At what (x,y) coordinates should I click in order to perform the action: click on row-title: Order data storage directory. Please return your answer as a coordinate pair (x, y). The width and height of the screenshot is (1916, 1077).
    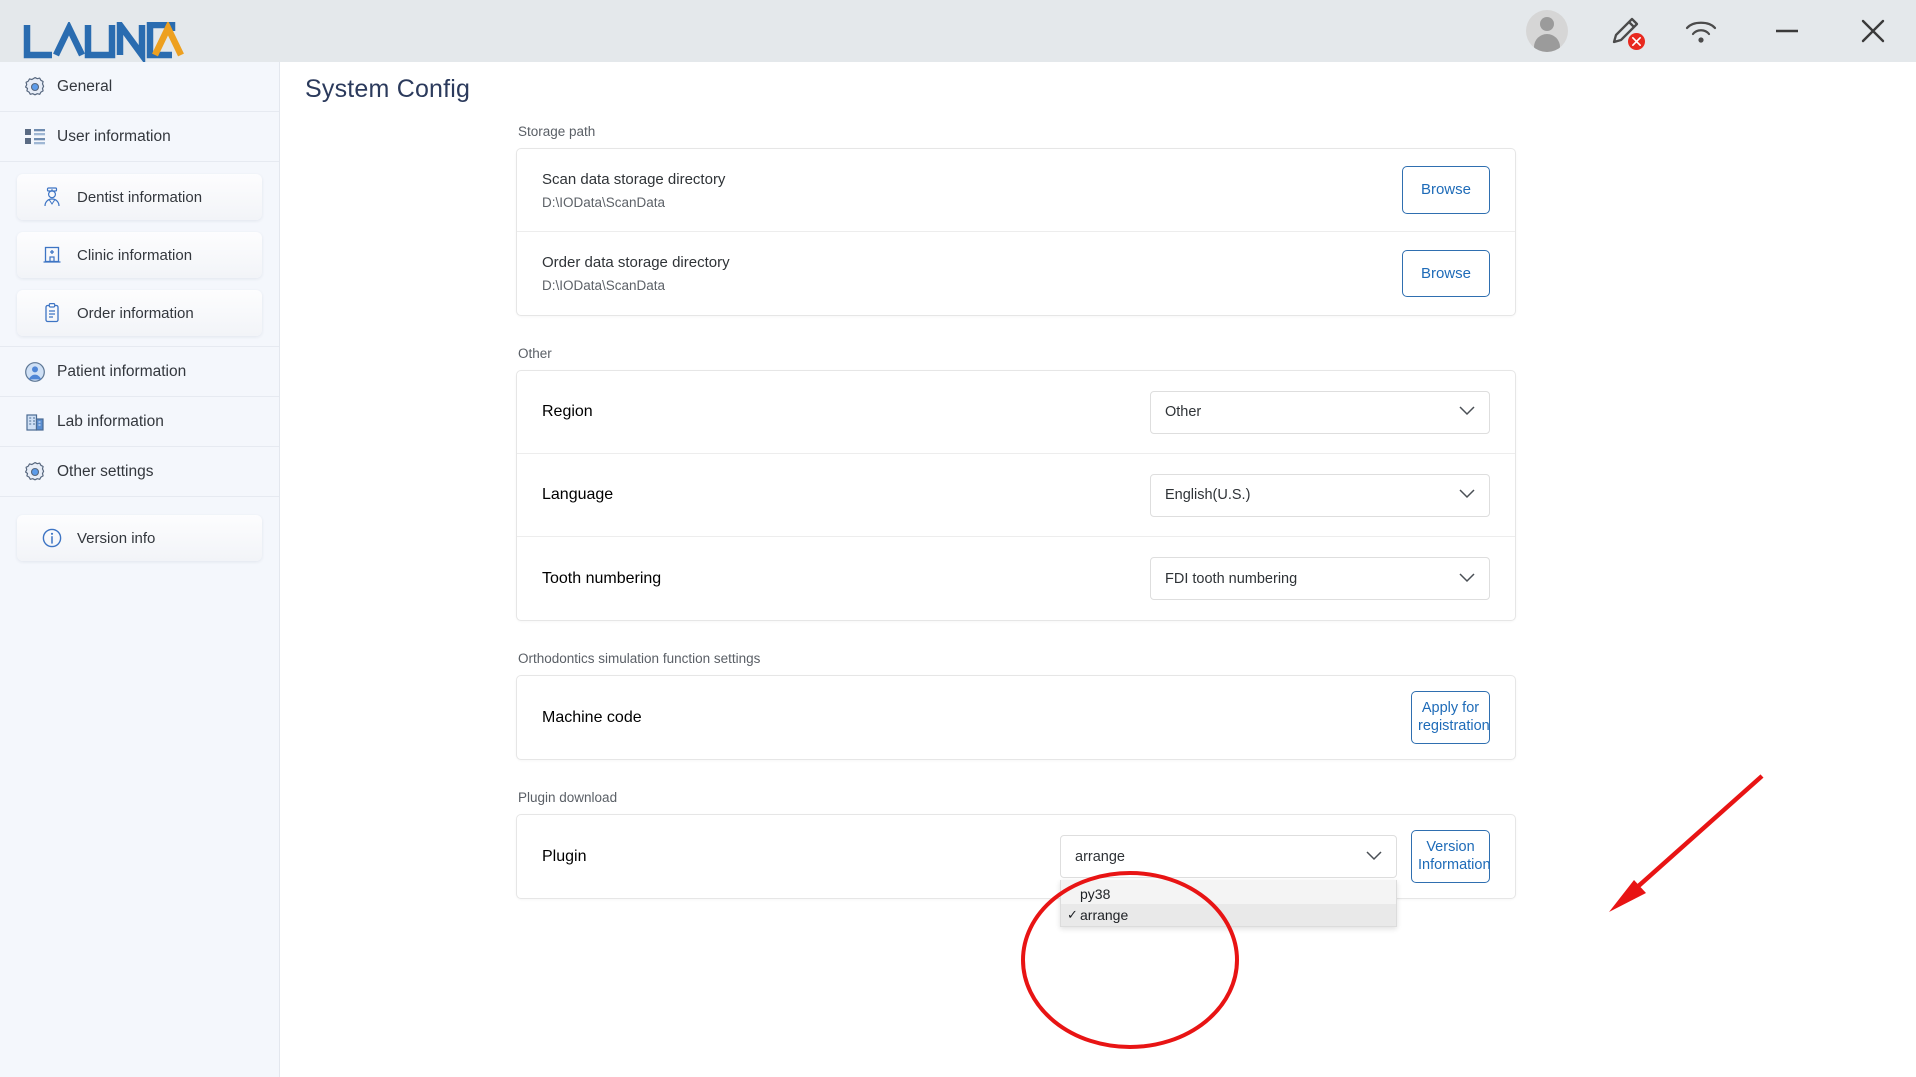
    Looking at the image, I should click on (636, 262).